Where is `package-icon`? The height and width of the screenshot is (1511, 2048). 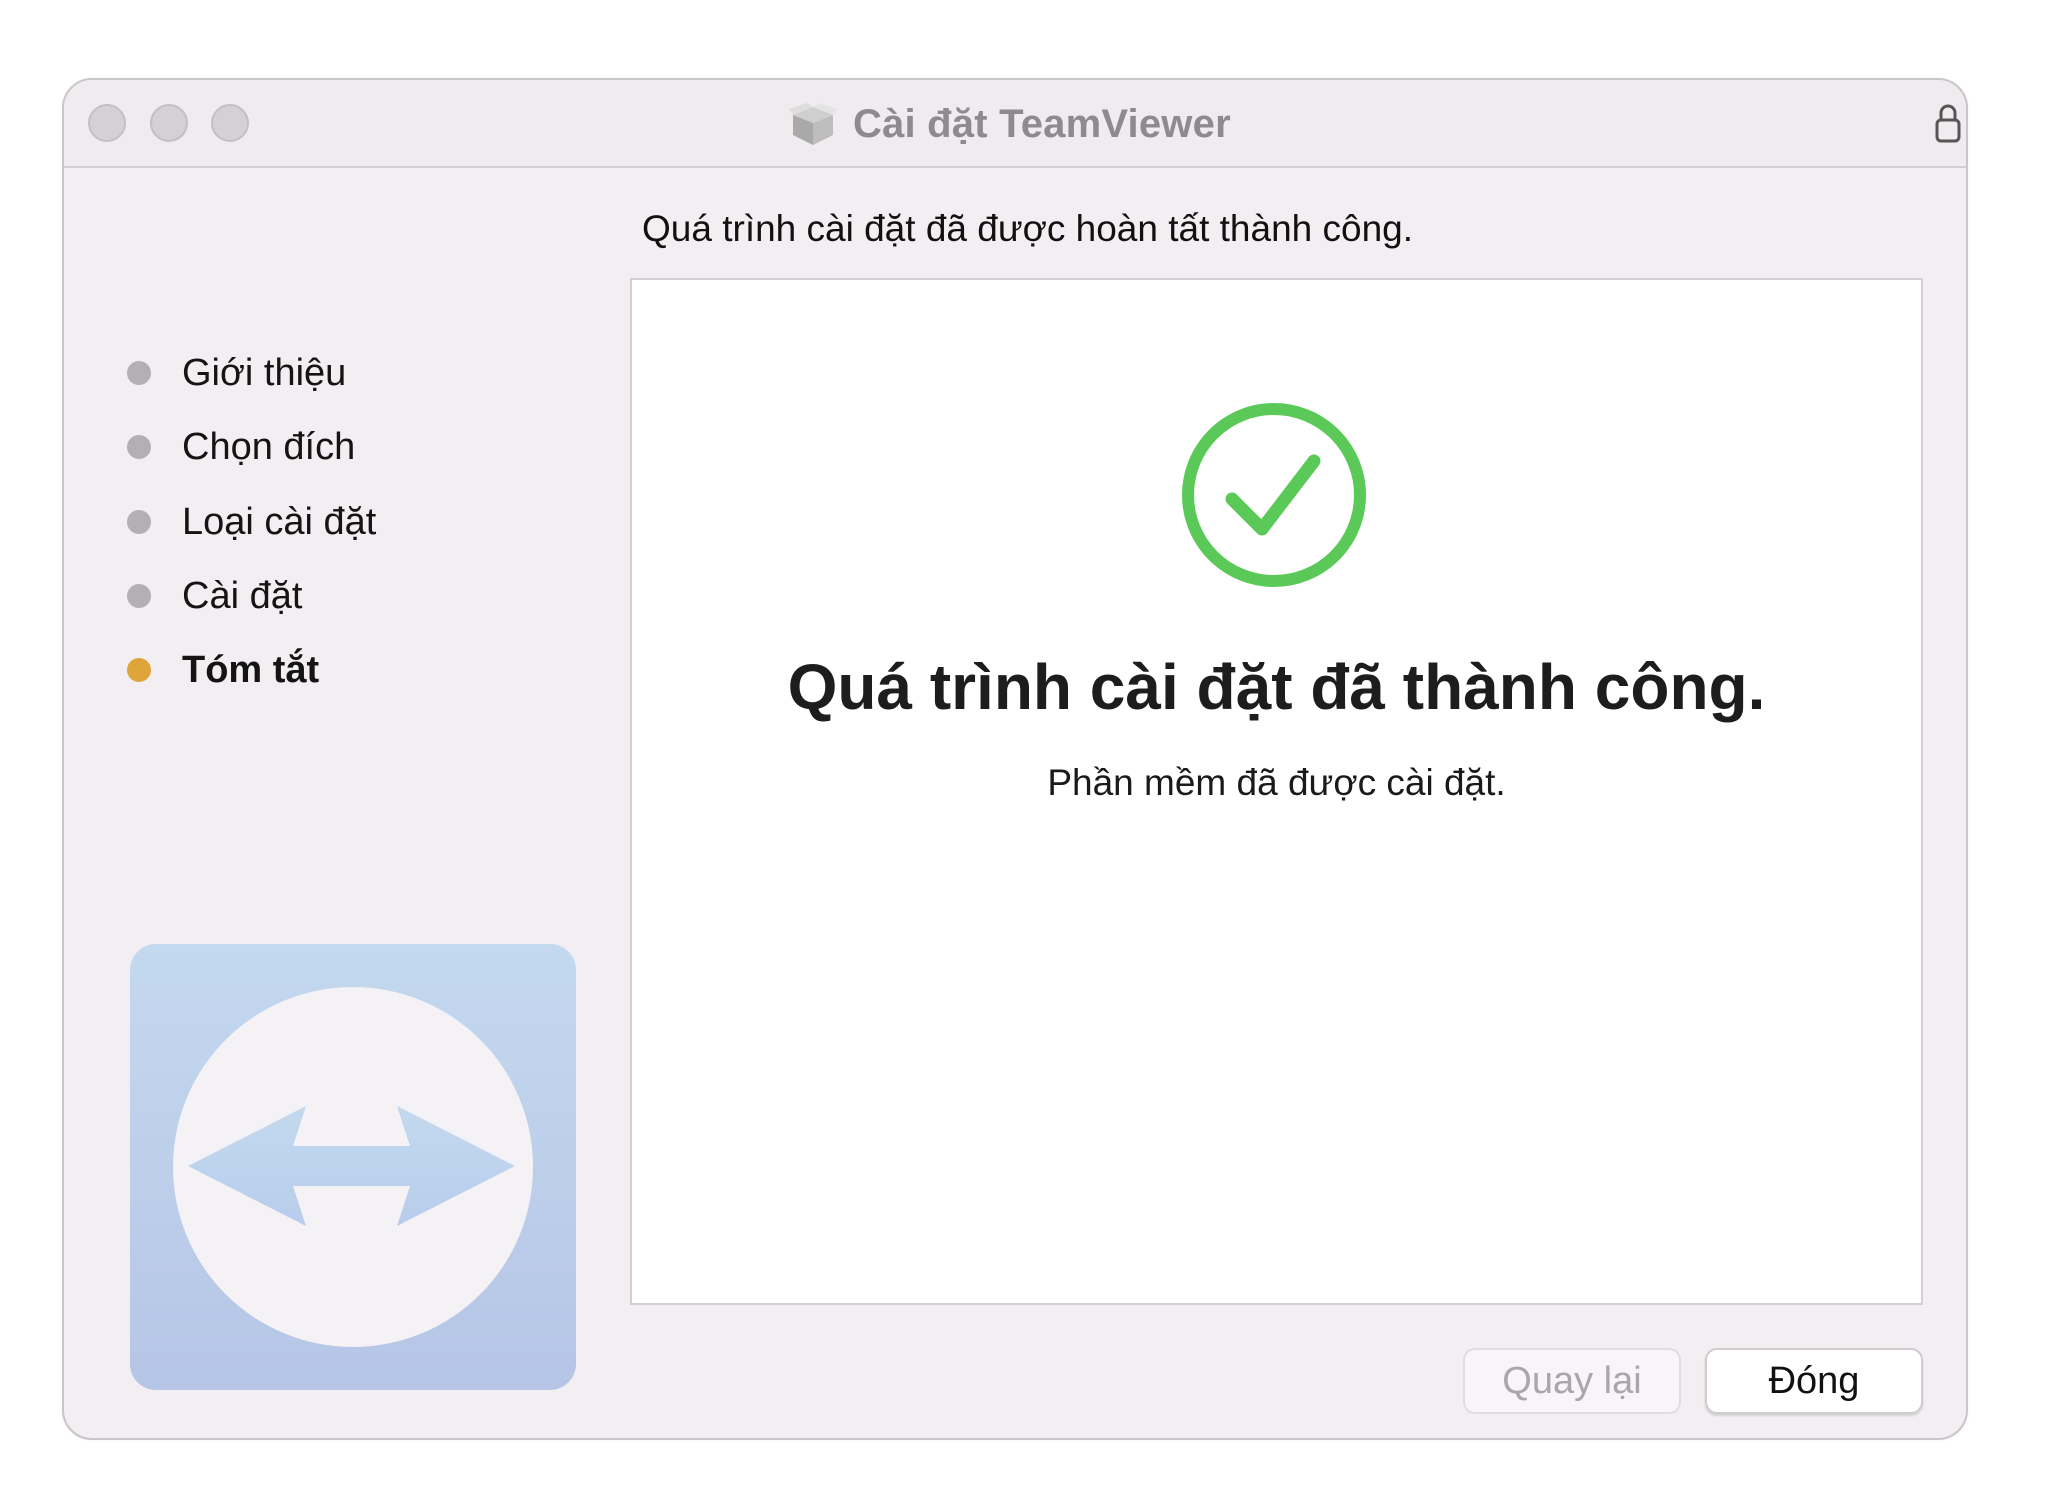 package-icon is located at coordinates (813, 124).